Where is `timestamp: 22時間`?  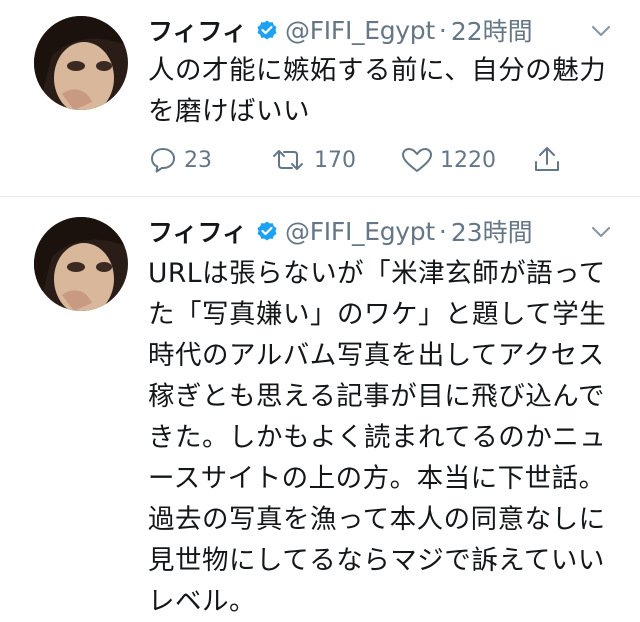 timestamp: 22時間 is located at coordinates (492, 30).